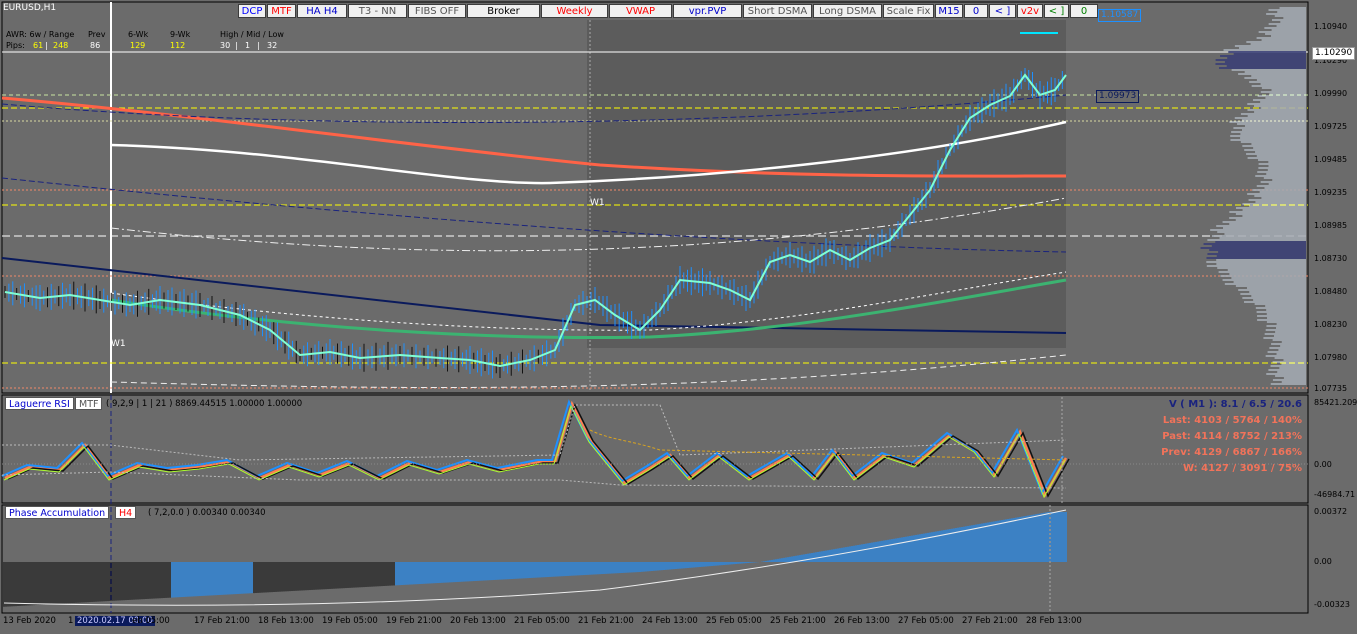 Image resolution: width=1357 pixels, height=634 pixels. Describe the element at coordinates (1323, 561) in the screenshot. I see `phase-axis-zero: 0.00` at that location.